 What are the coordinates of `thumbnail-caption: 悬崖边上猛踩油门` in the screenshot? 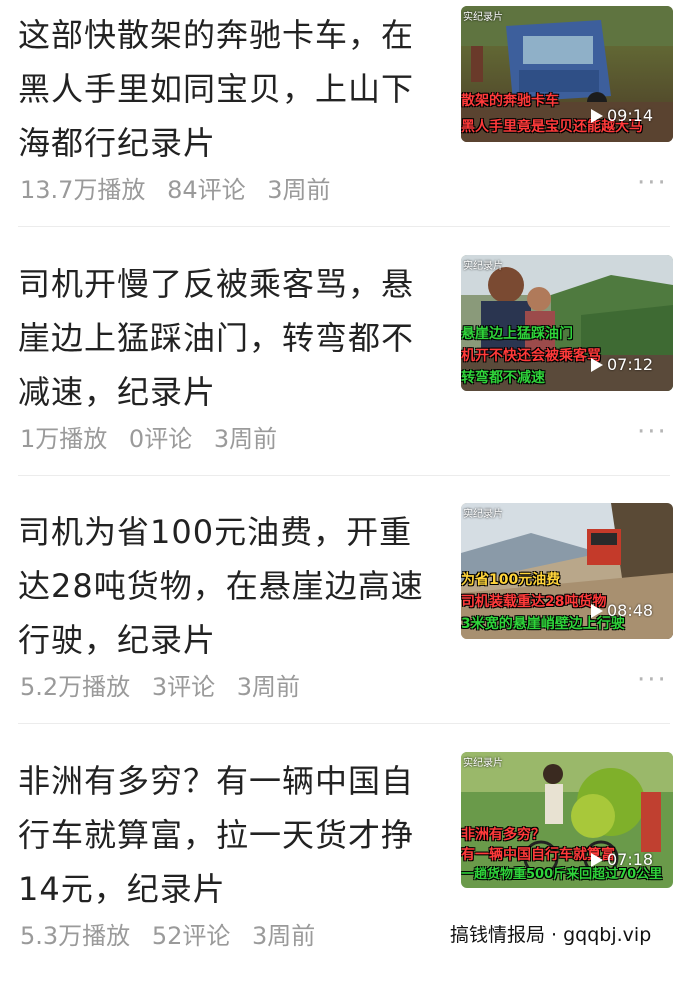 It's located at (517, 334).